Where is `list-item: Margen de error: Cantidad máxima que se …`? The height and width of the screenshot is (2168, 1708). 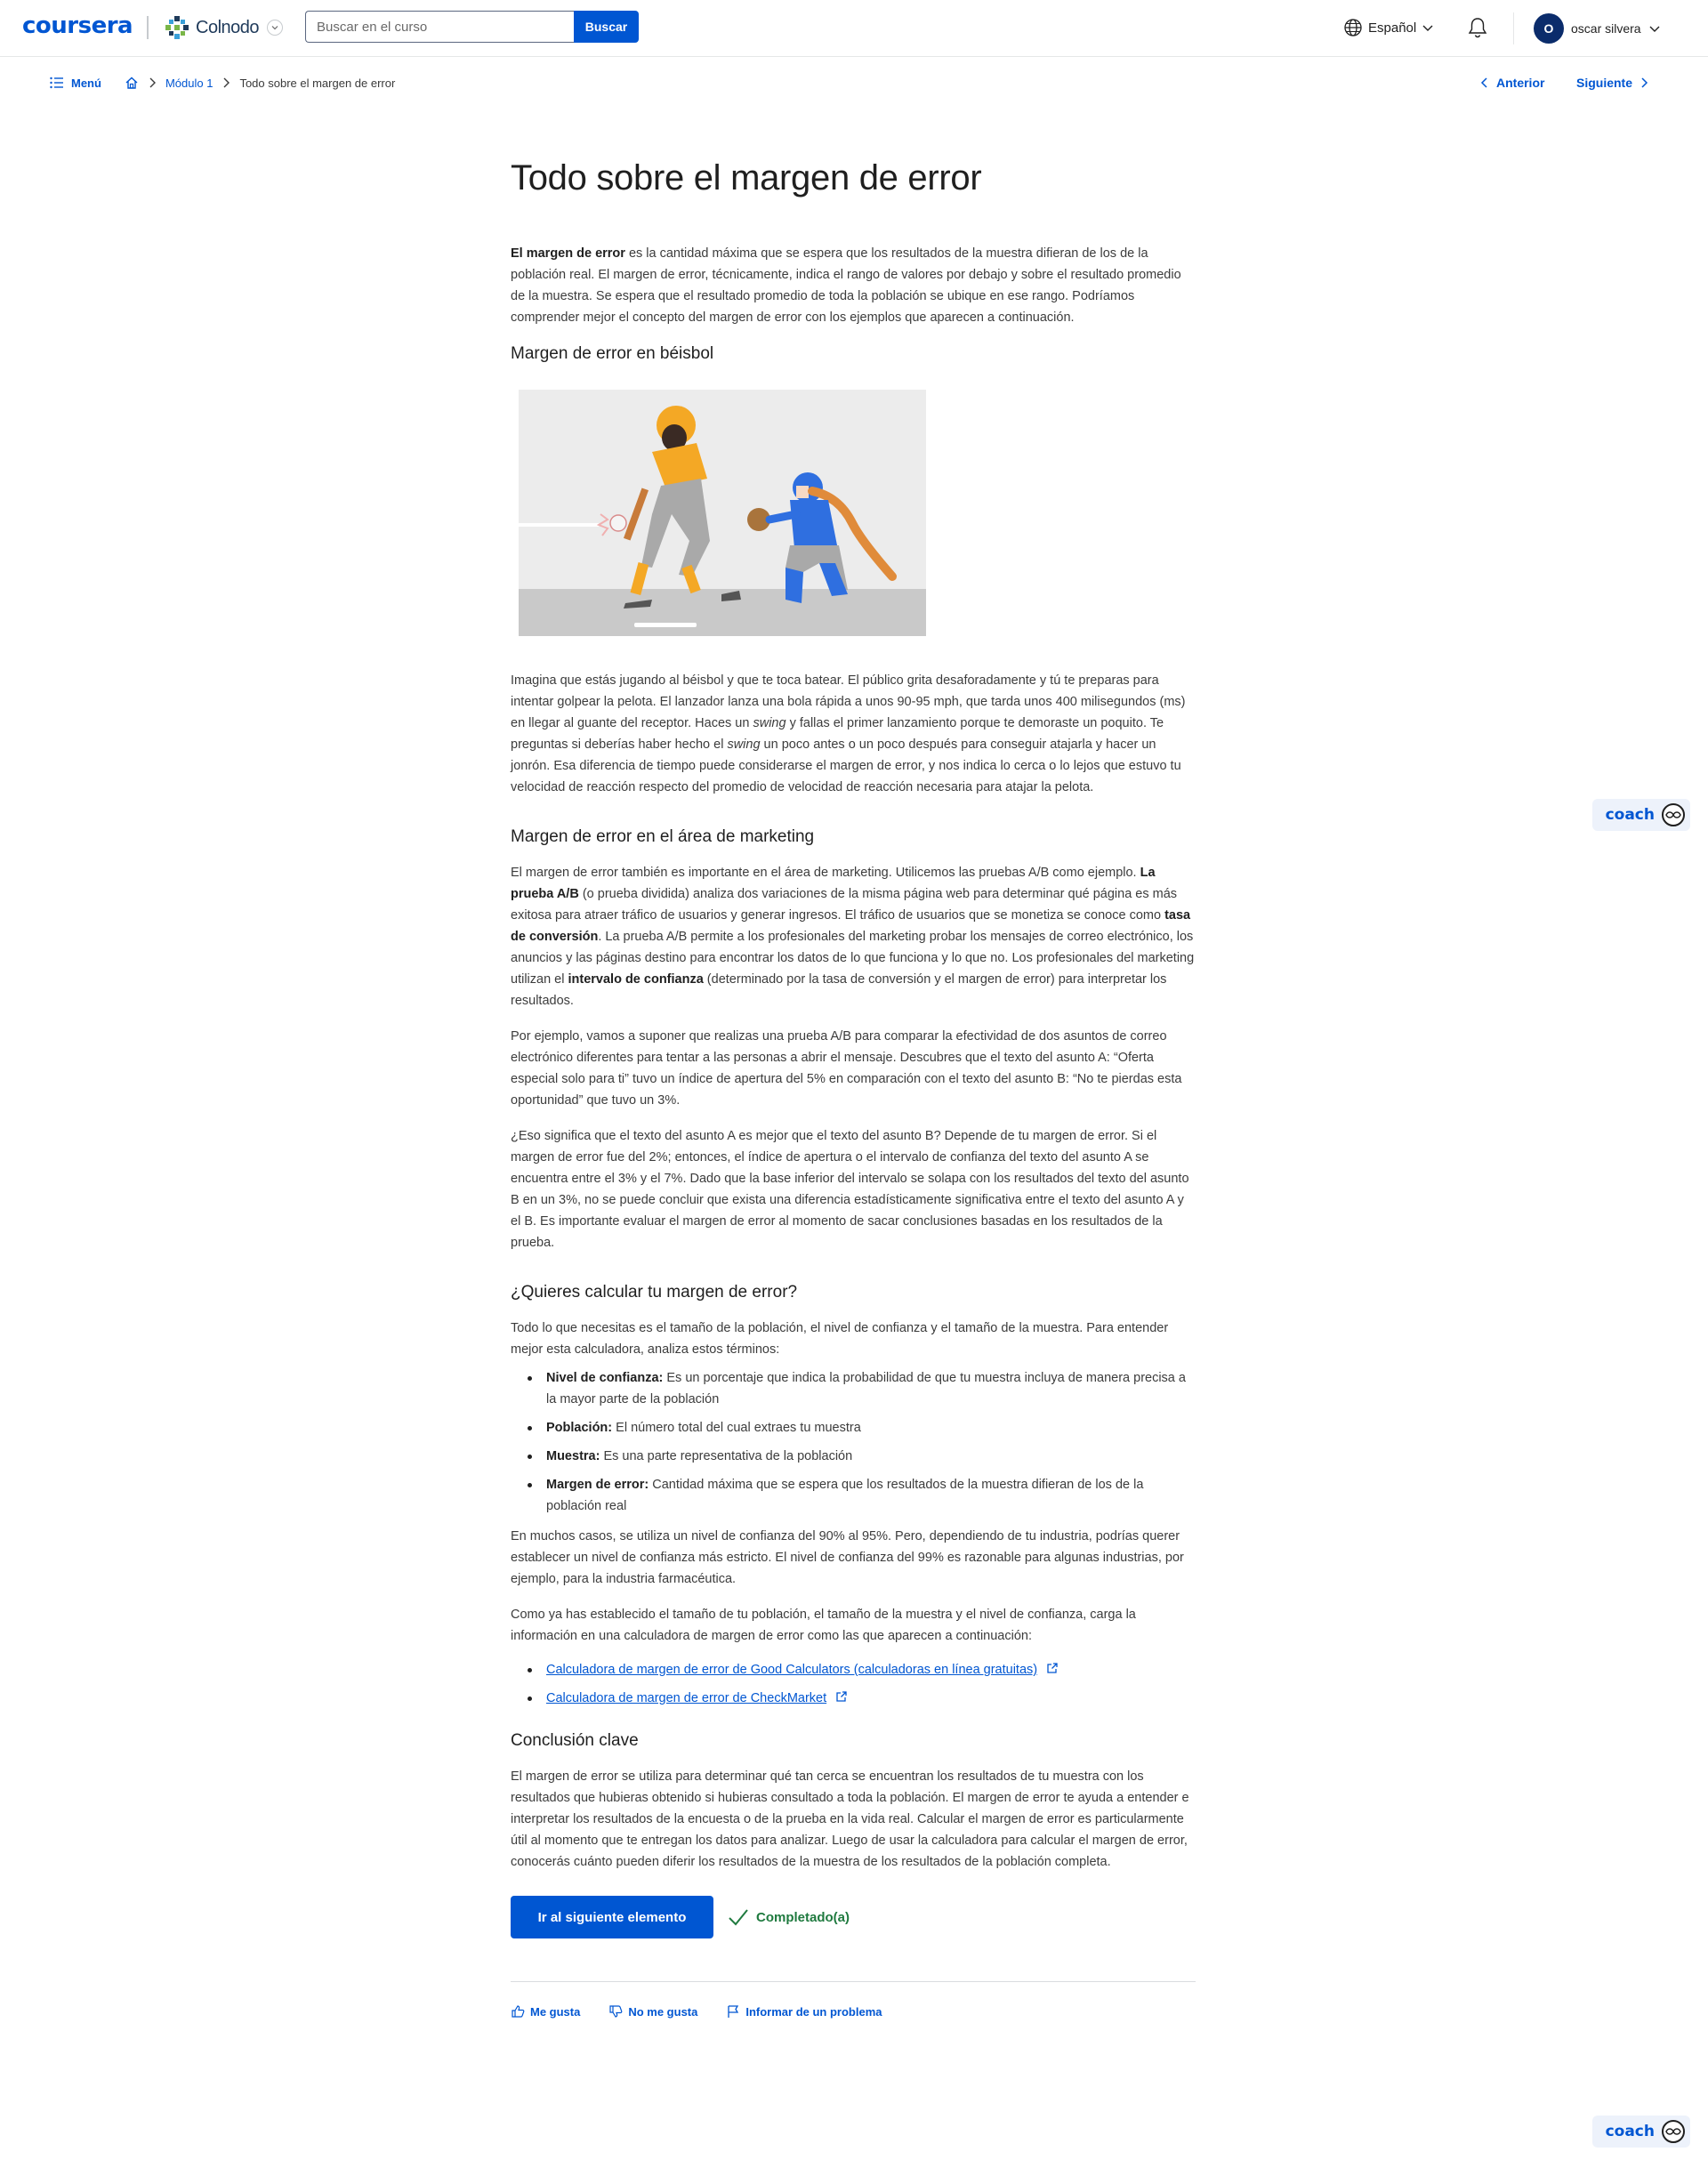 list-item: Margen de error: Cantidad máxima que se … is located at coordinates (853, 1496).